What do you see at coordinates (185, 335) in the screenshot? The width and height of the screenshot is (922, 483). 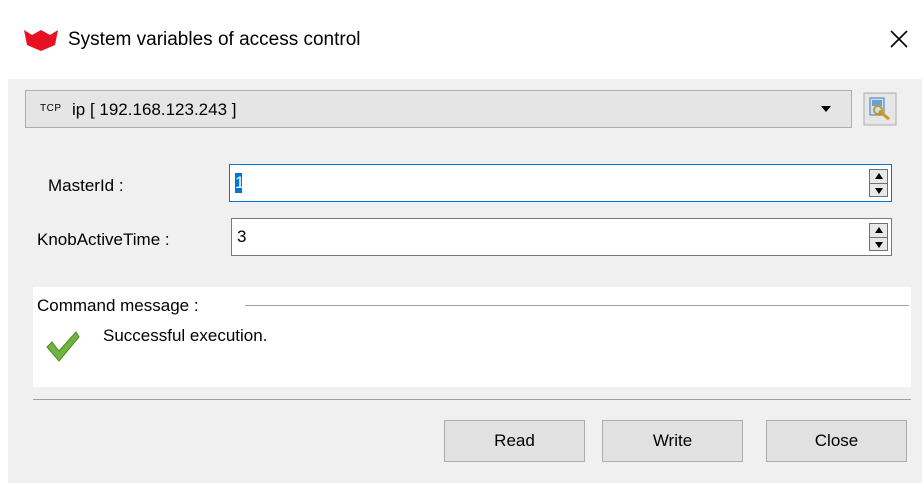 I see `command-message-text: Successful execution.` at bounding box center [185, 335].